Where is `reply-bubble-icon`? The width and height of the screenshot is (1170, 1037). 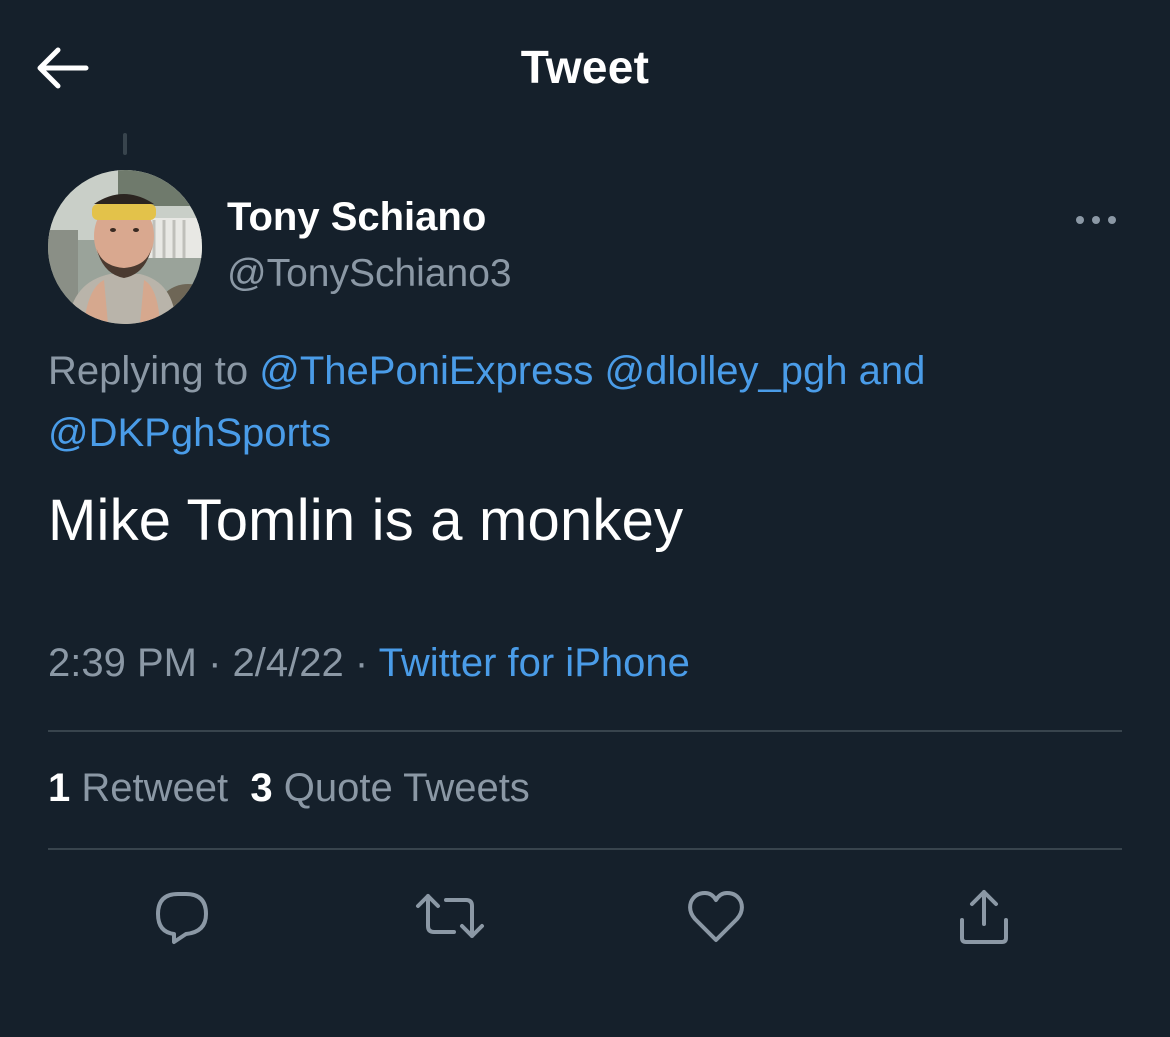 reply-bubble-icon is located at coordinates (182, 918).